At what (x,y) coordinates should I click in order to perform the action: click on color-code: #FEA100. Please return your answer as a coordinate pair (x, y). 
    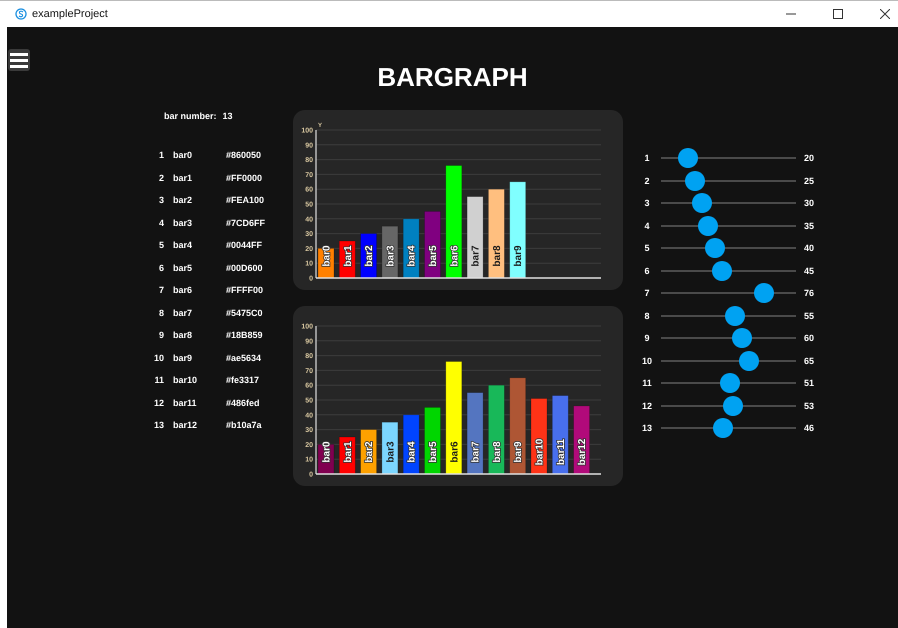
    Looking at the image, I should click on (245, 200).